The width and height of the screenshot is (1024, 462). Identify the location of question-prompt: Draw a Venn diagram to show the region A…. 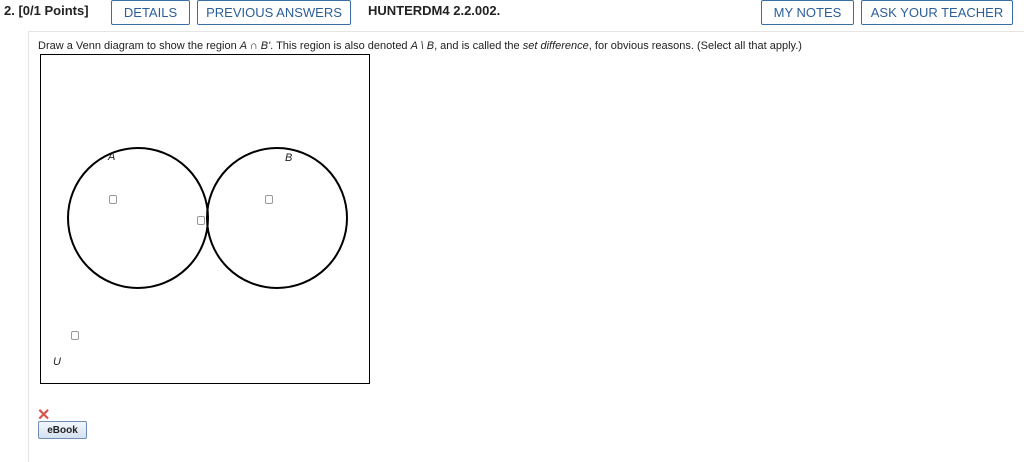
(420, 46).